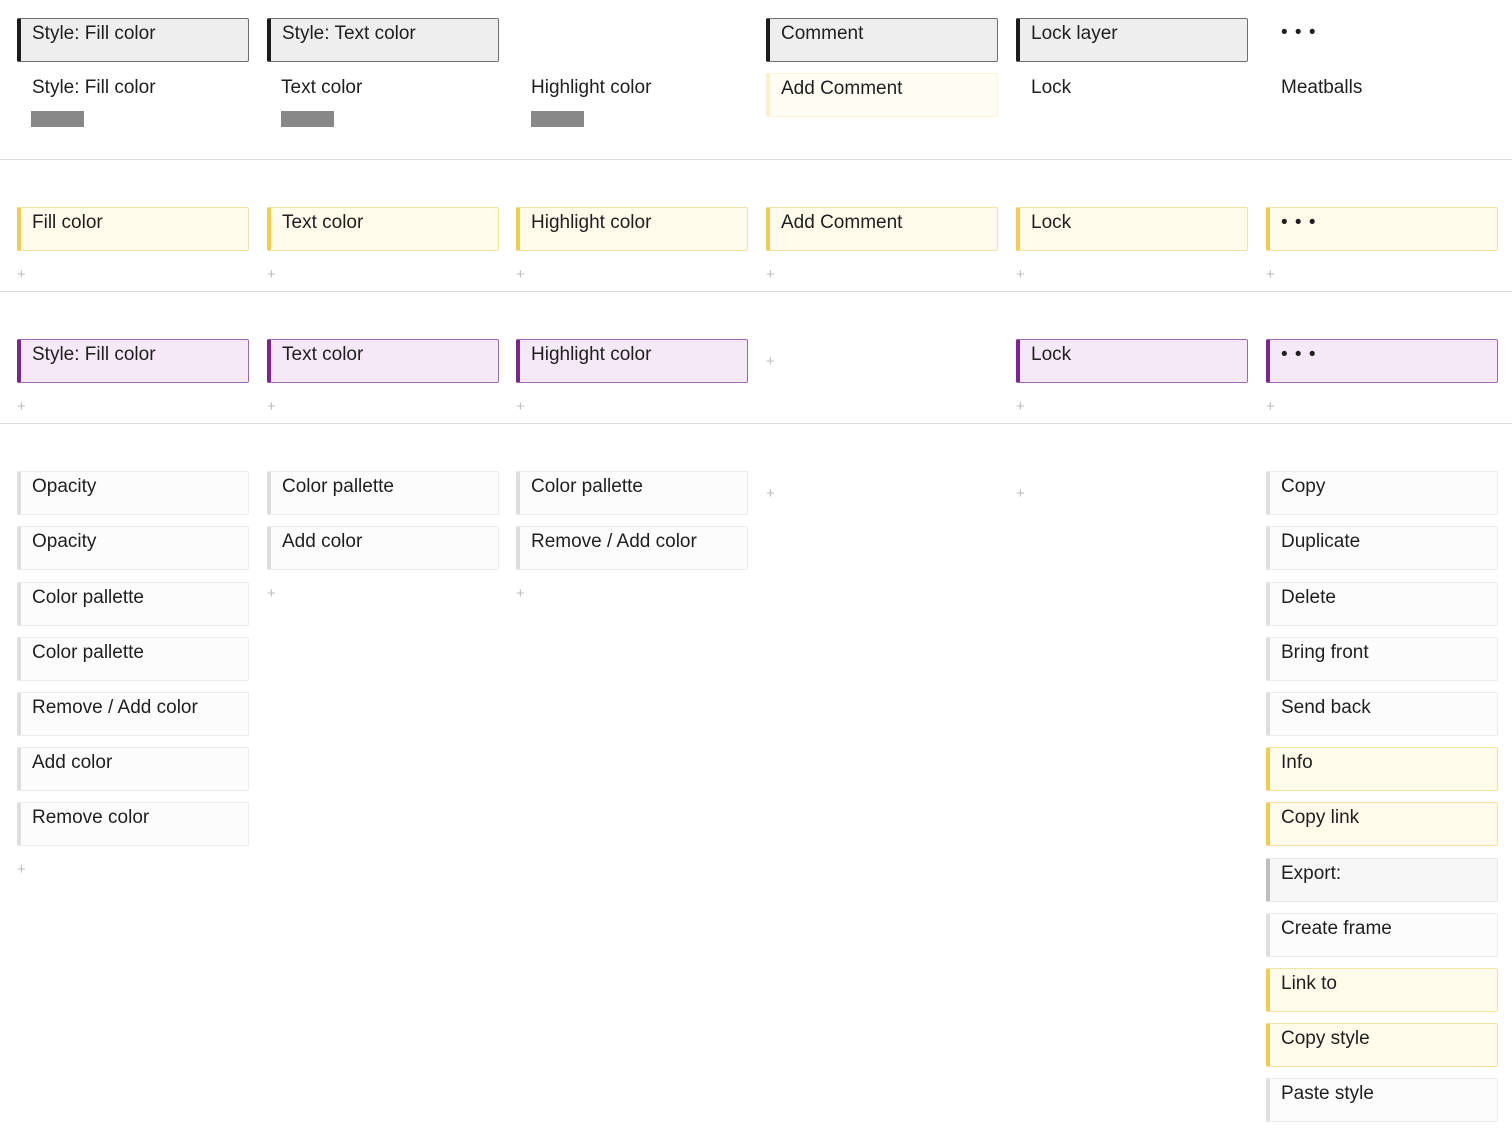  What do you see at coordinates (1382, 714) in the screenshot?
I see `card-send-back: Send back` at bounding box center [1382, 714].